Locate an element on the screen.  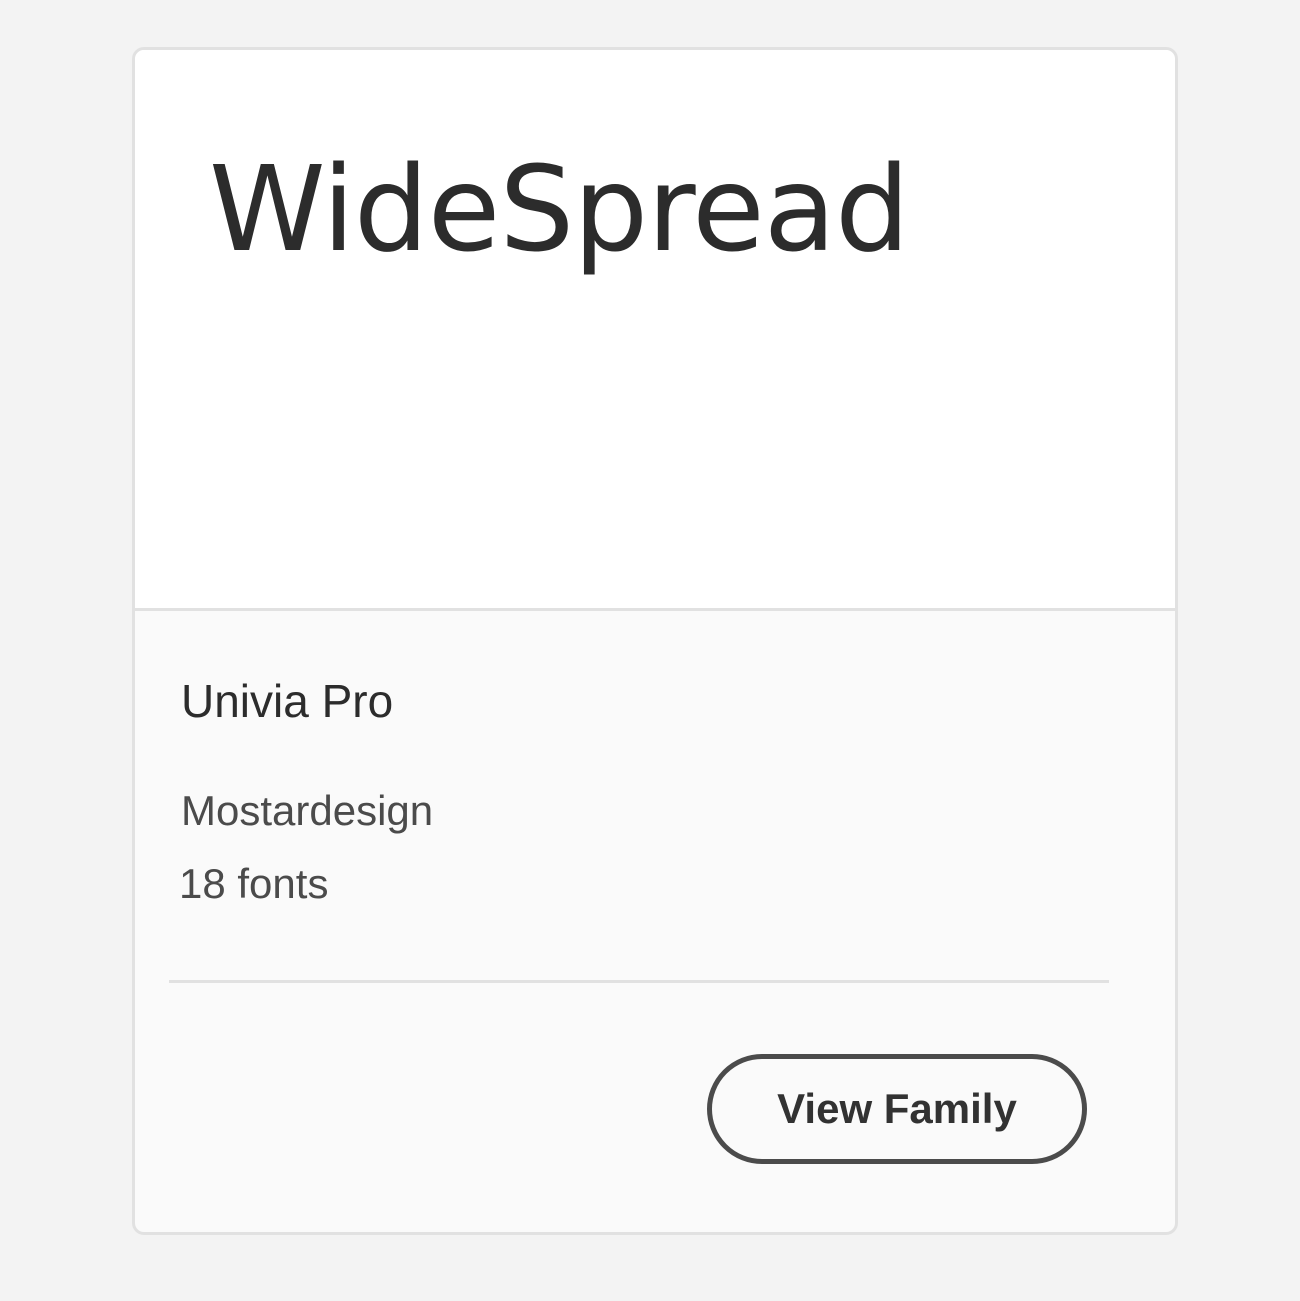
divider is located at coordinates (639, 981).